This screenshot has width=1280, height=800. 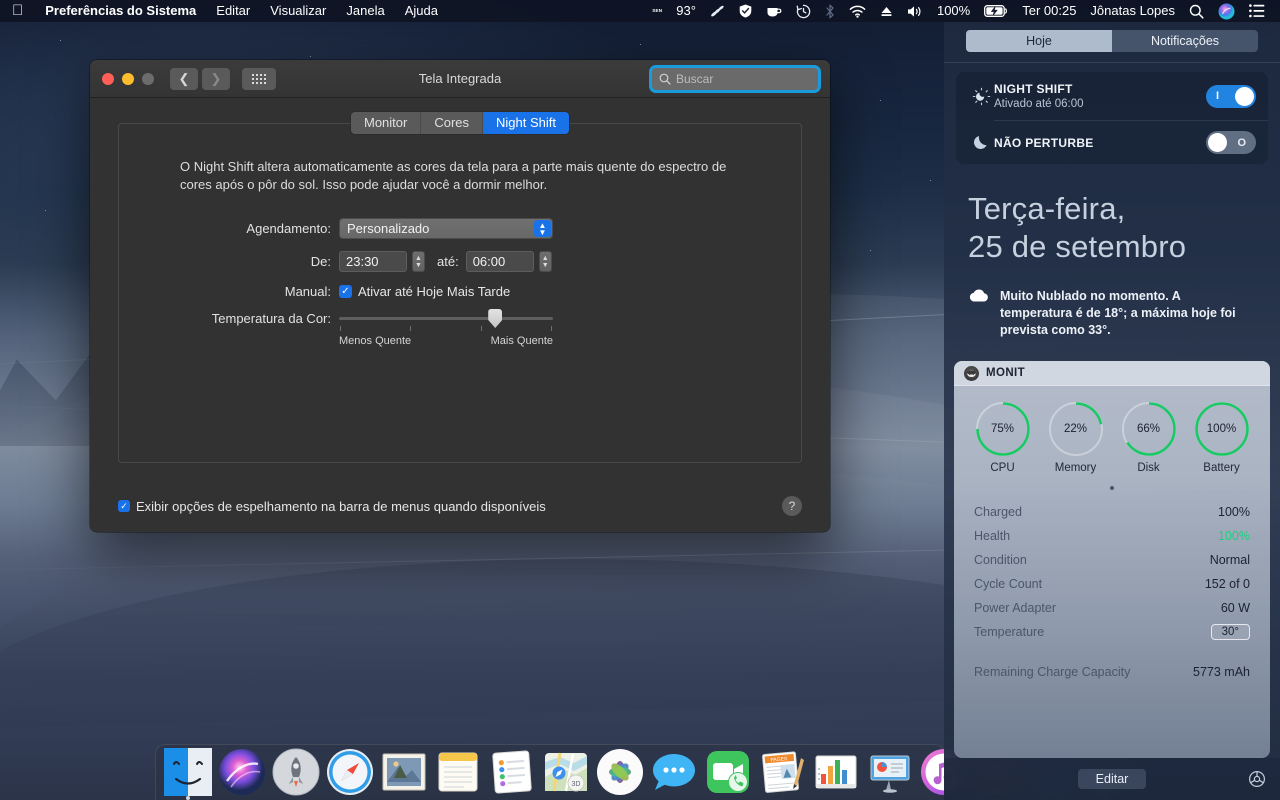 I want to click on notification-center-icon, so click(x=1257, y=11).